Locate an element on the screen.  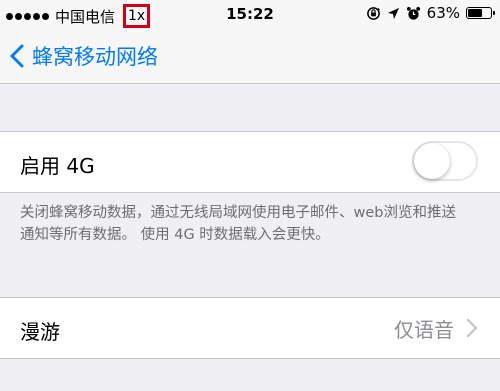
battery-icon is located at coordinates (480, 13).